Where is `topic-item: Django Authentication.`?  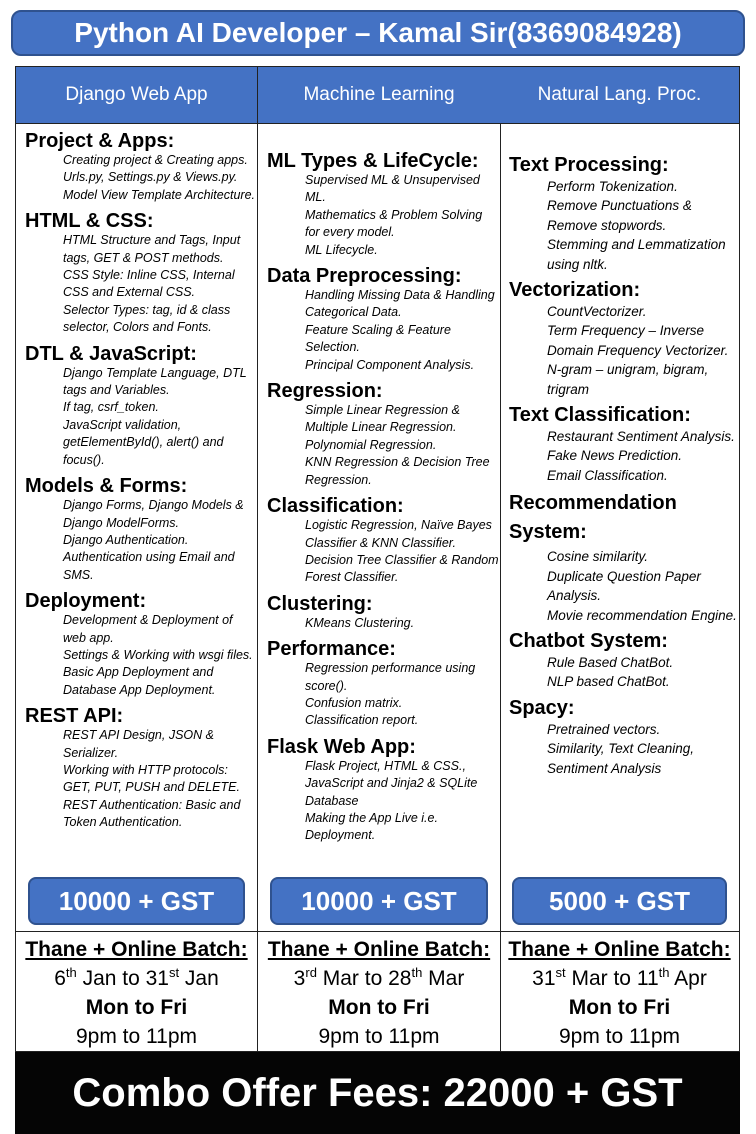 topic-item: Django Authentication. is located at coordinates (126, 539).